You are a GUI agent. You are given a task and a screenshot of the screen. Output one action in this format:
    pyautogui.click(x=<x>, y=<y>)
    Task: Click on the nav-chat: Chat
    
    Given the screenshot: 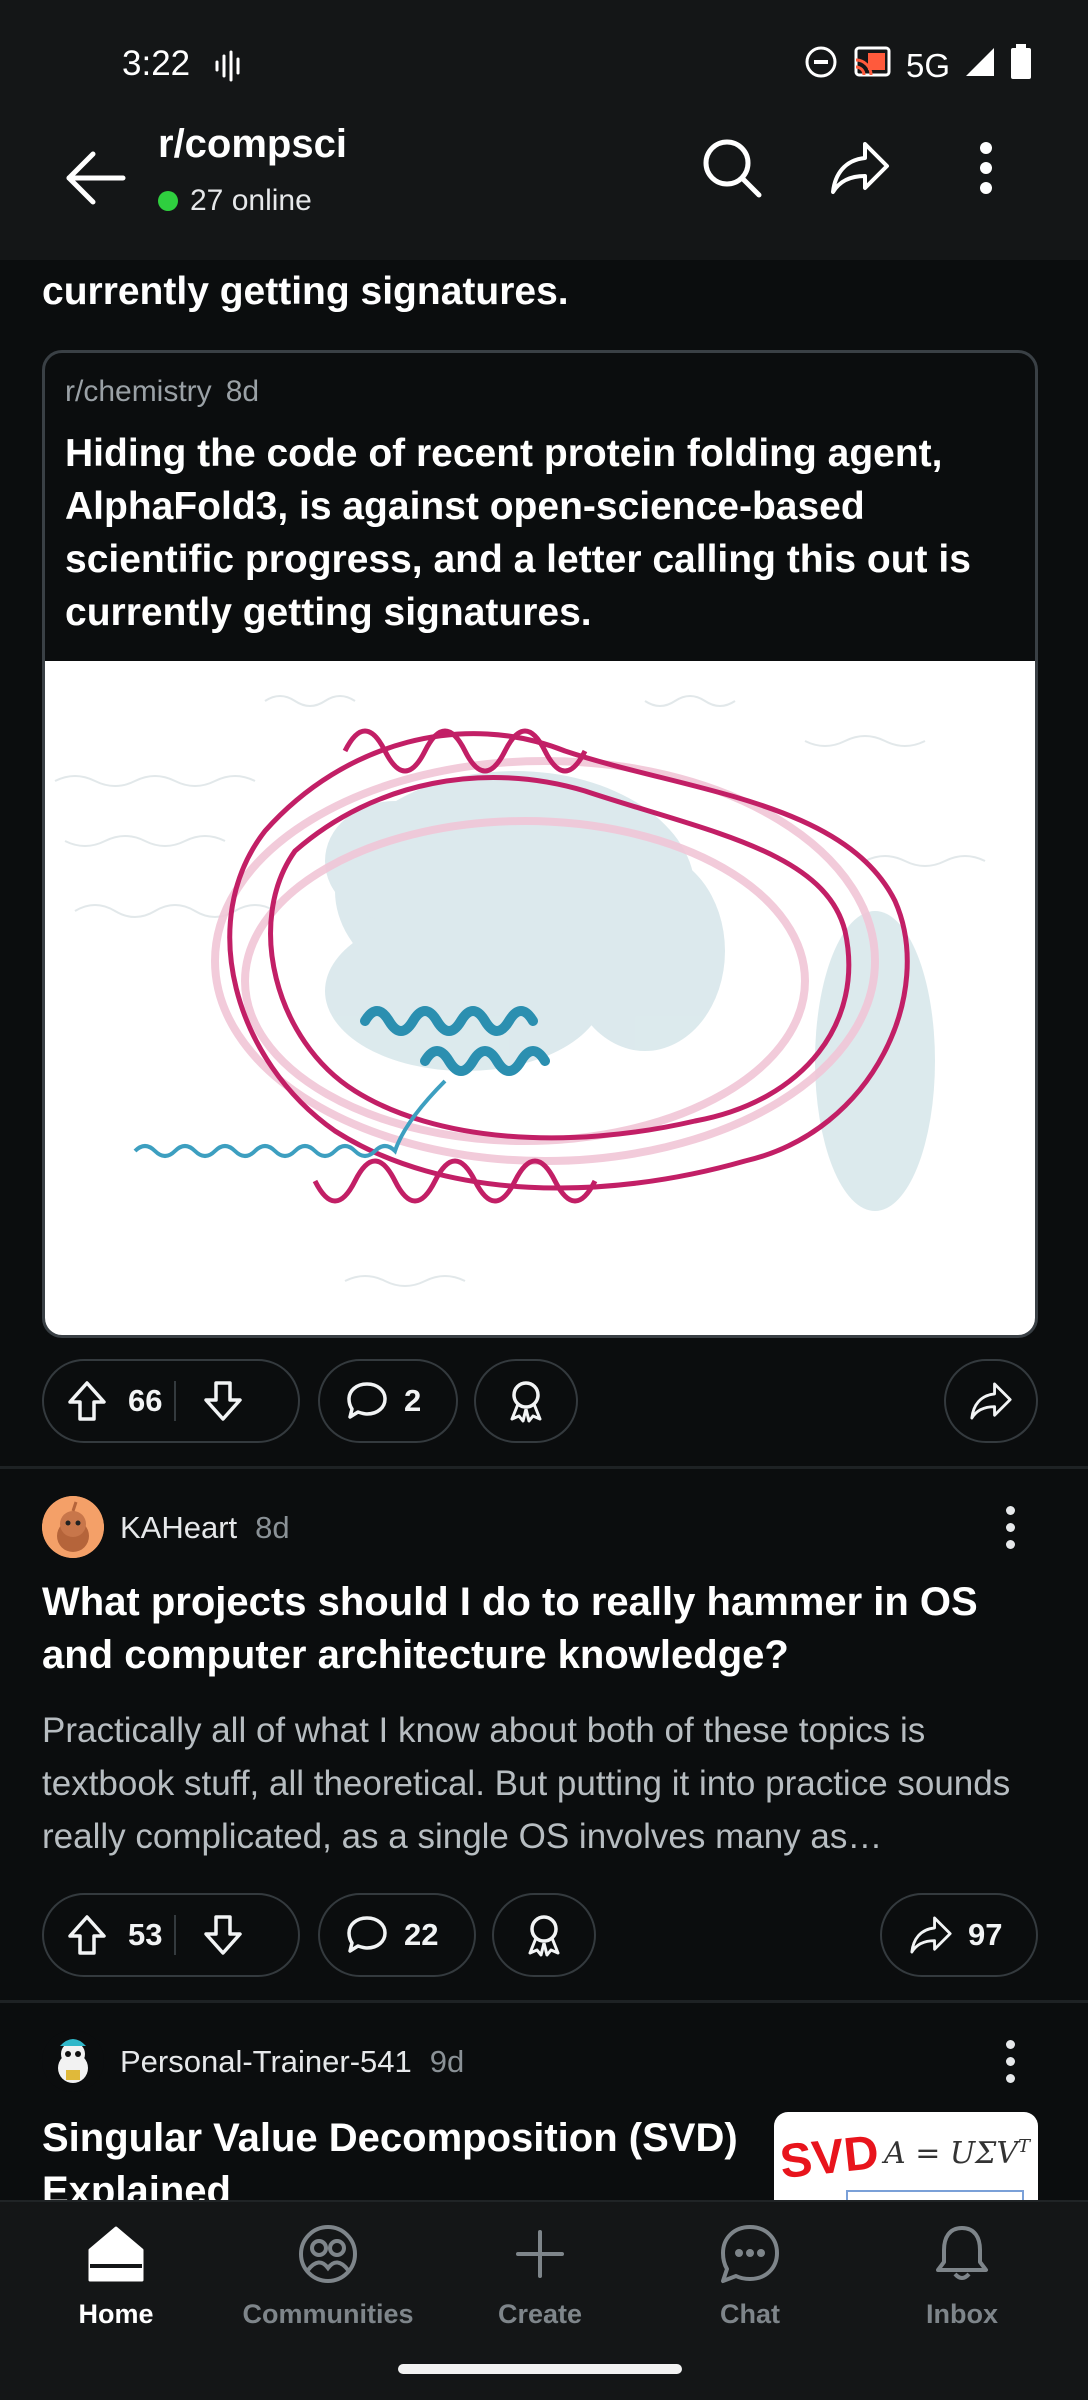 What is the action you would take?
    pyautogui.click(x=750, y=2277)
    